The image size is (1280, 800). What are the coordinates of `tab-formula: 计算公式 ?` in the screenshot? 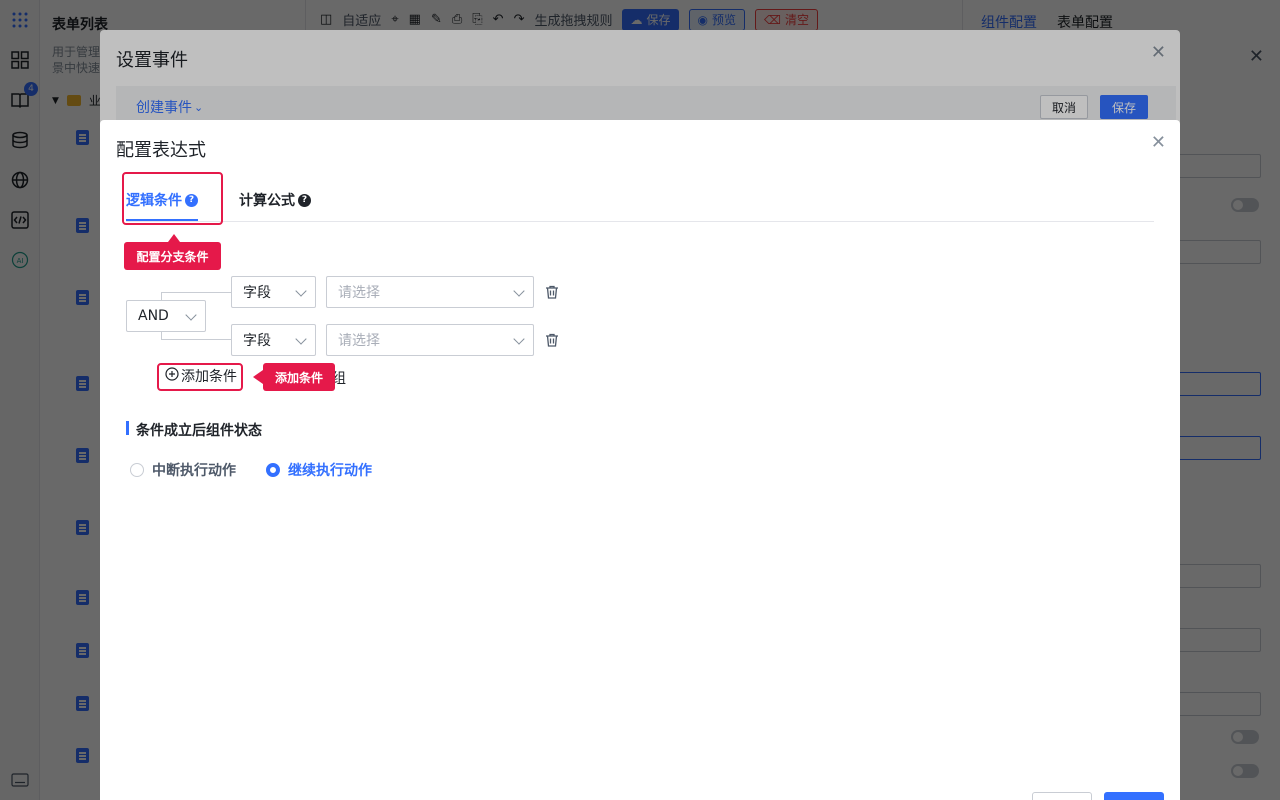 It's located at (275, 200).